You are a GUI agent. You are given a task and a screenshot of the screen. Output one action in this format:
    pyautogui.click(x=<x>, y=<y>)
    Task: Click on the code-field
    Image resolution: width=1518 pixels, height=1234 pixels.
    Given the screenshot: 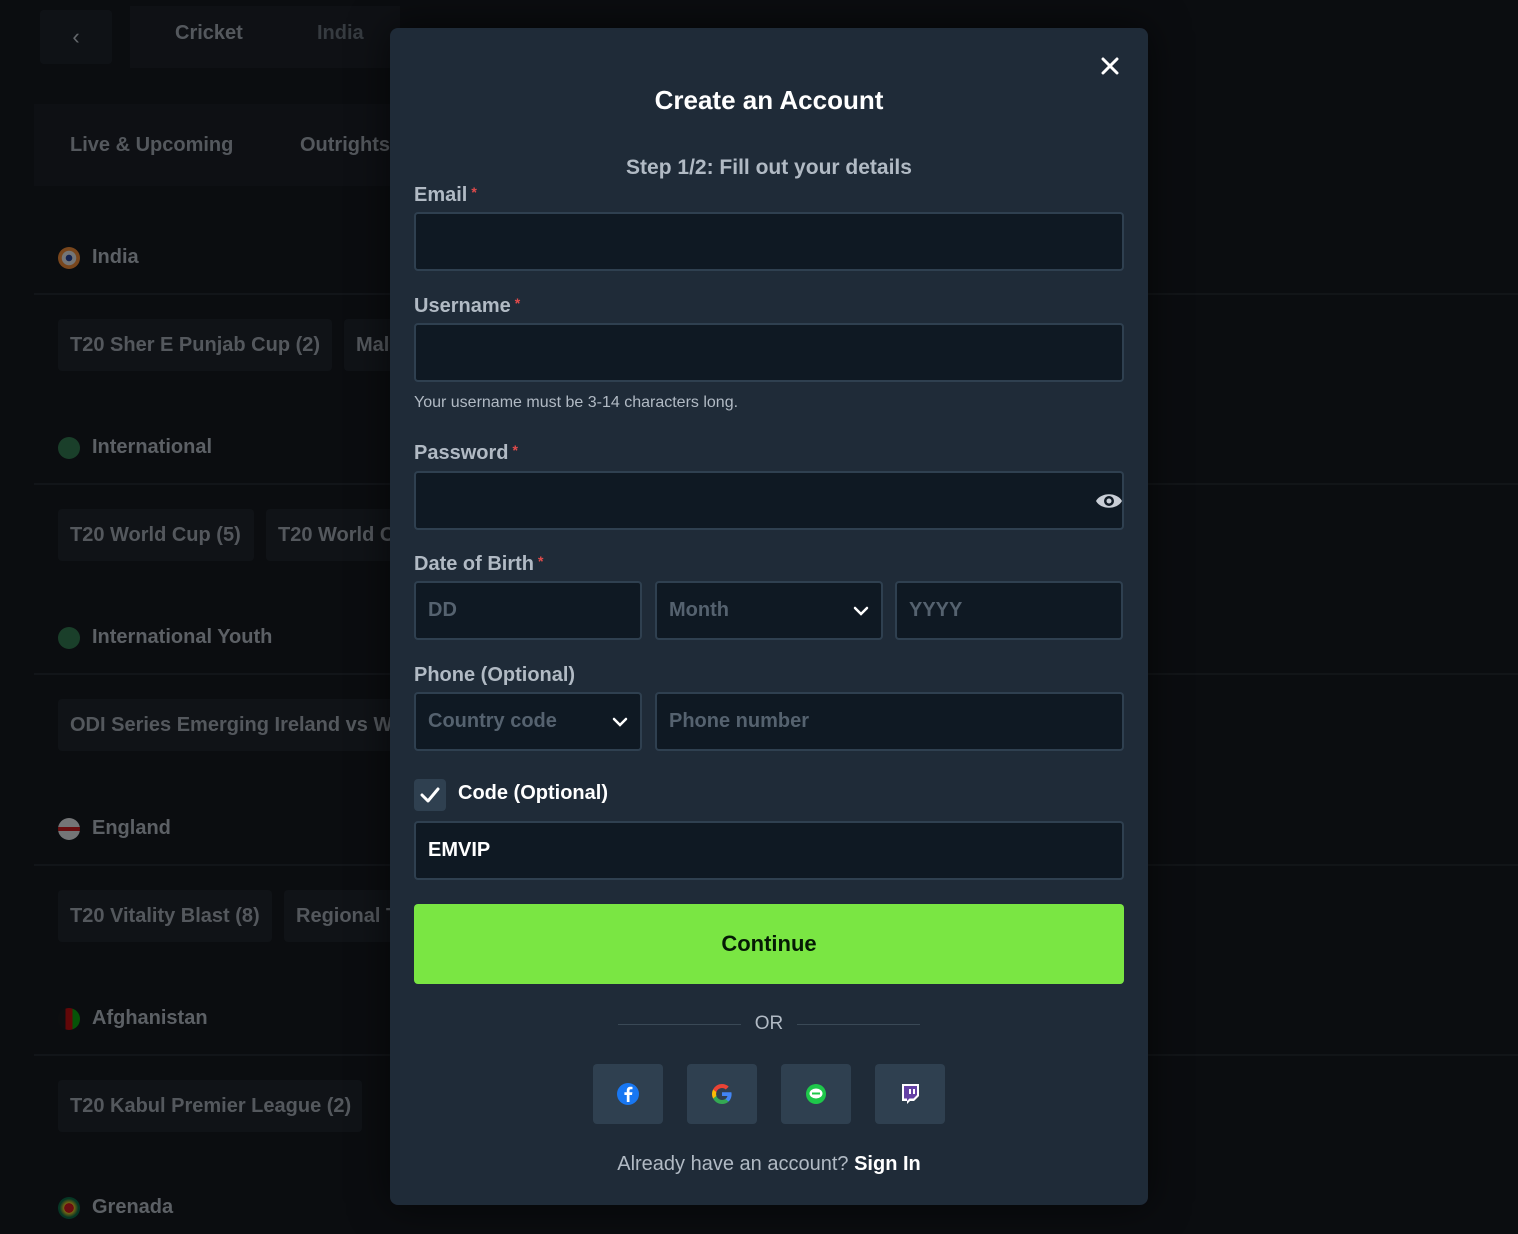 What is the action you would take?
    pyautogui.click(x=769, y=850)
    